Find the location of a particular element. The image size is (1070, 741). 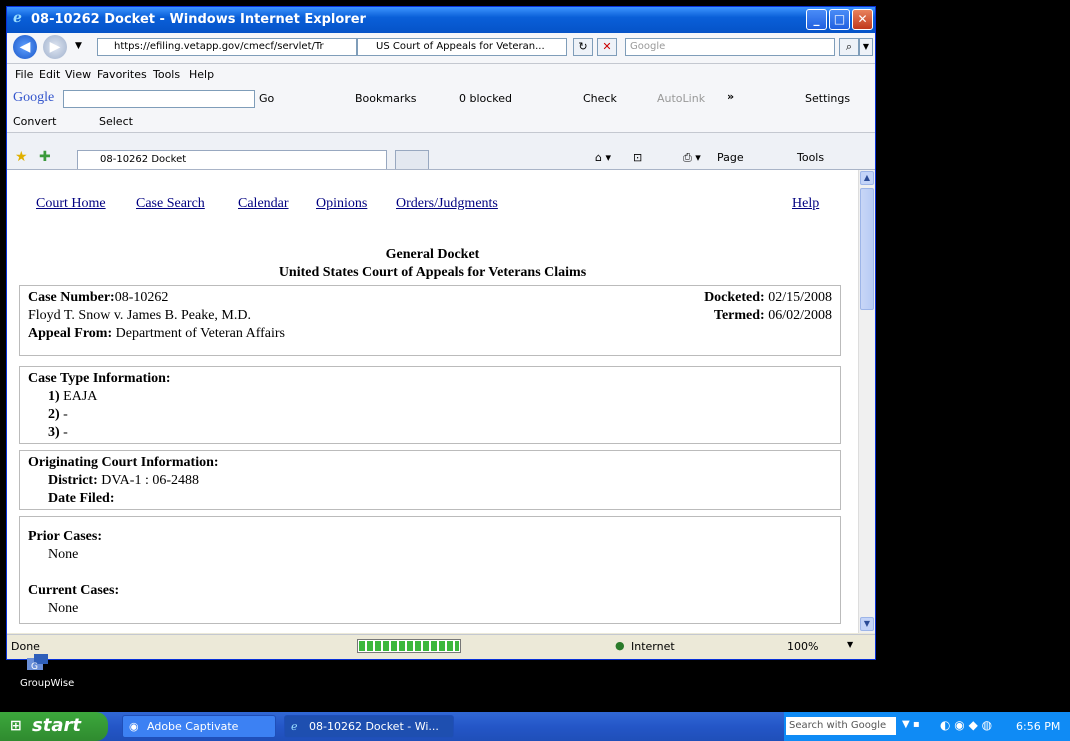

tools-menu-button: Tools is located at coordinates (810, 157).